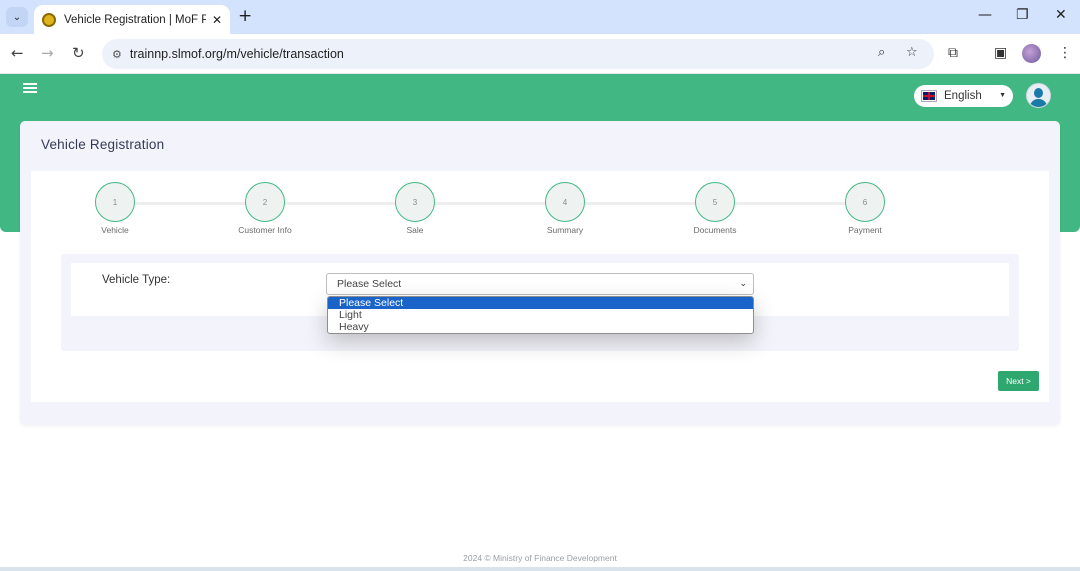 This screenshot has height=571, width=1080. I want to click on step-label: Vehicle, so click(115, 230).